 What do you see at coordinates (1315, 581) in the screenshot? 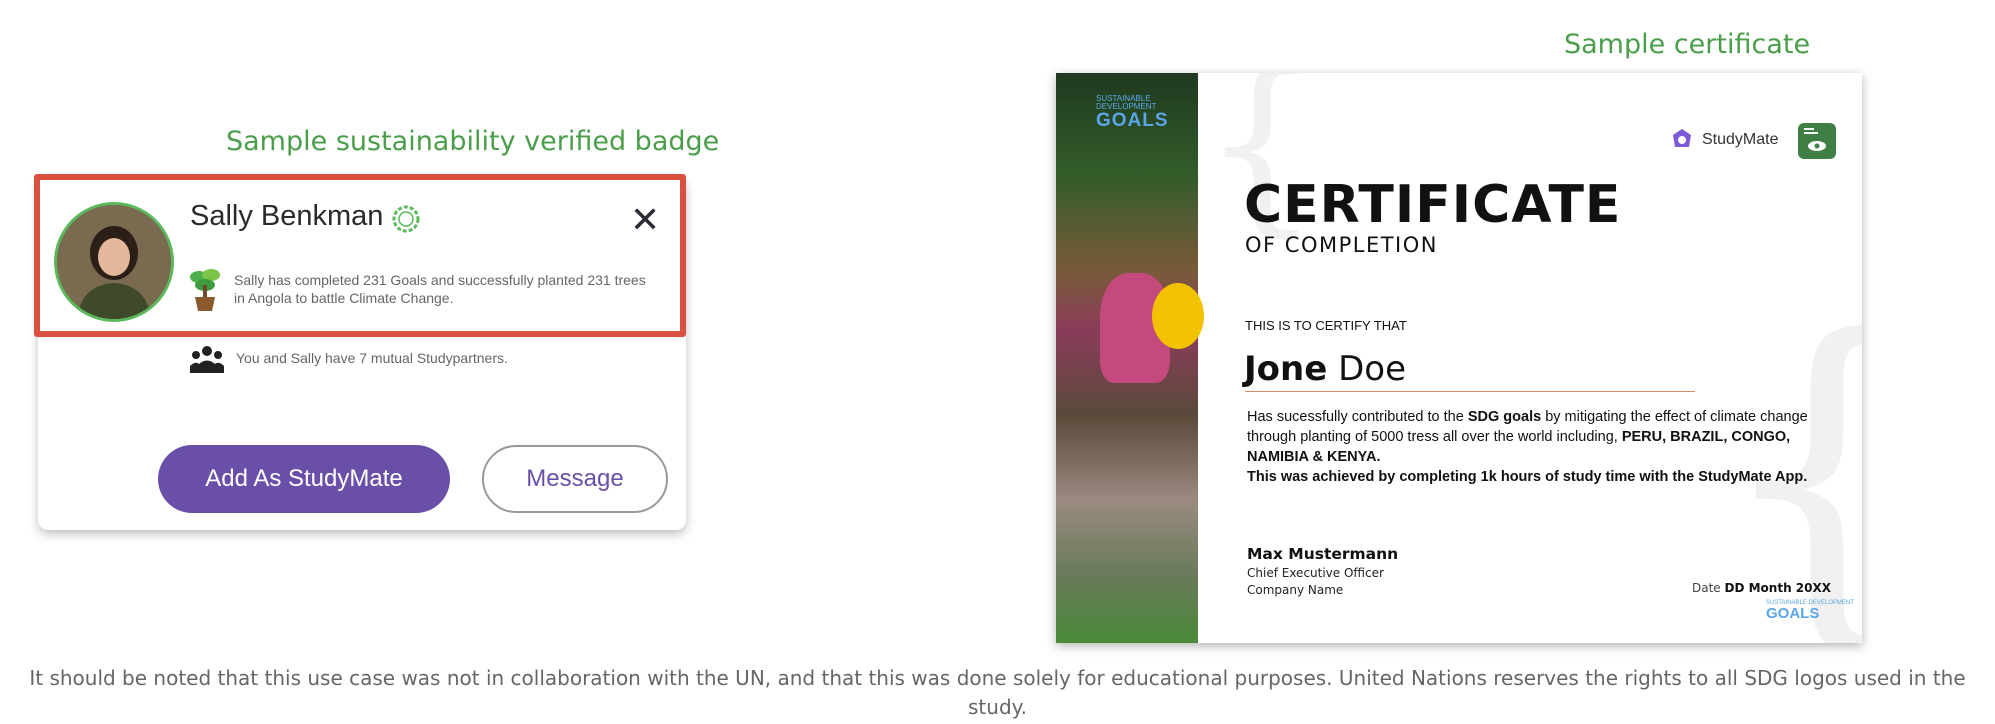
I see `signer-details: Chief Executive Officer Company Name` at bounding box center [1315, 581].